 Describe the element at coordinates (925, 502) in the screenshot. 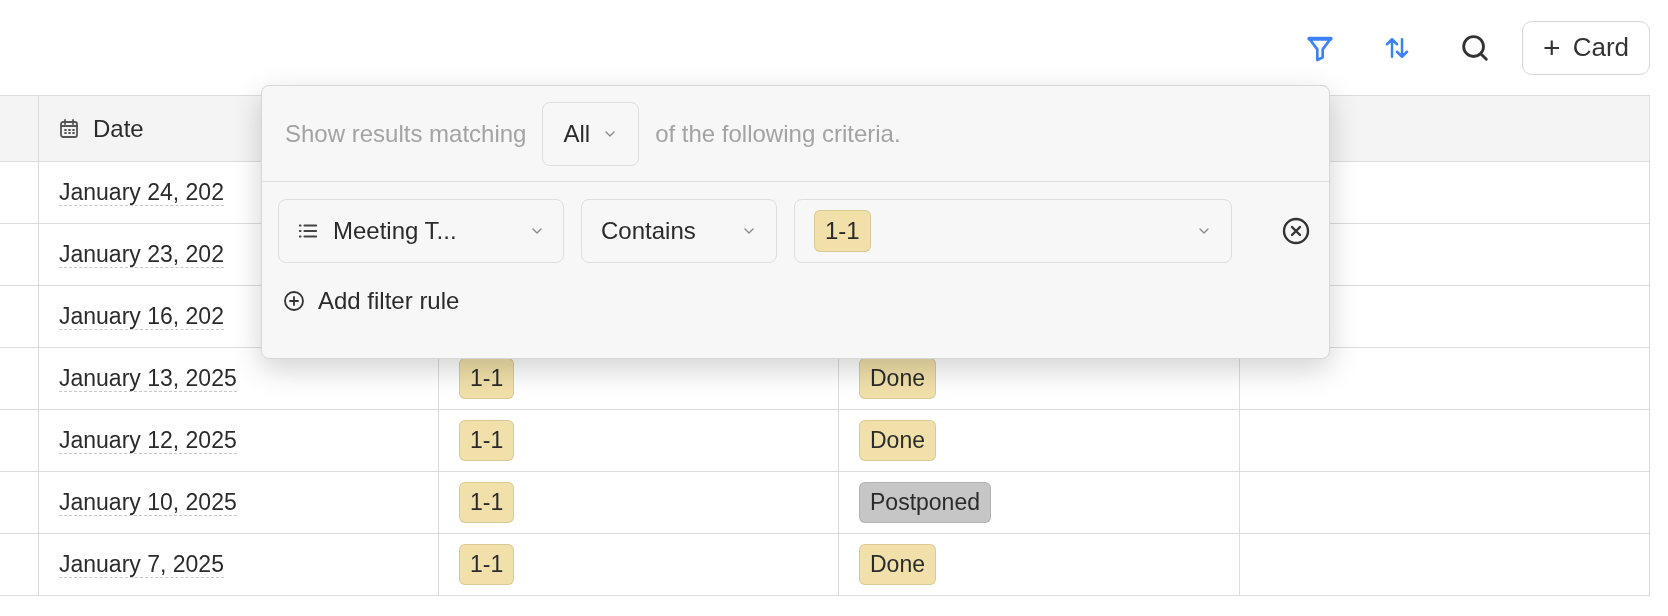

I see `tag: Postponed` at that location.